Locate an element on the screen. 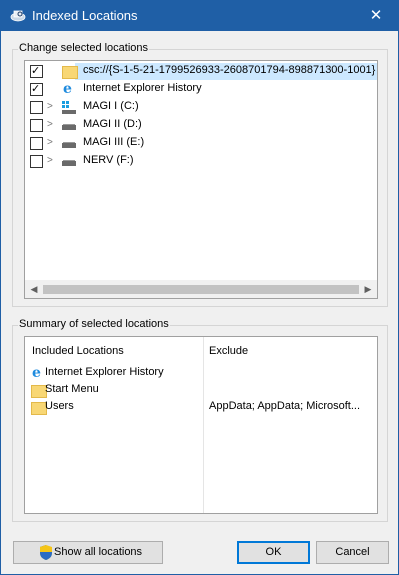 The image size is (399, 575). tree-item: > NERV (F:) is located at coordinates (201, 161).